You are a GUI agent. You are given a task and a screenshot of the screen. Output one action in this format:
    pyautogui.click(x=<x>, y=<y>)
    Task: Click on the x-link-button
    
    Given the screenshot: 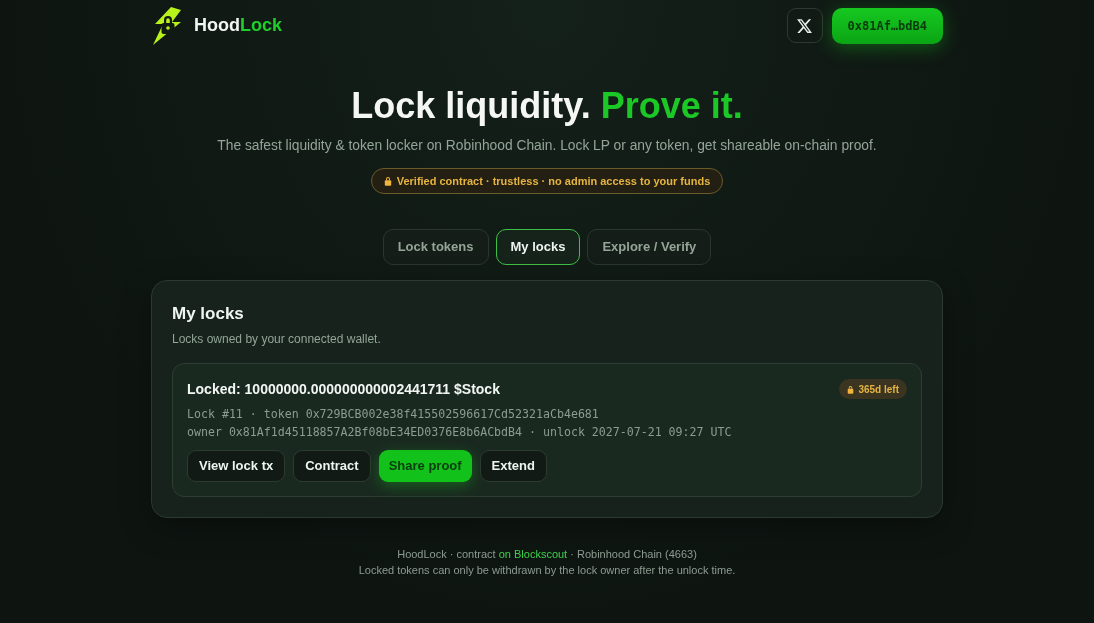 What is the action you would take?
    pyautogui.click(x=804, y=25)
    